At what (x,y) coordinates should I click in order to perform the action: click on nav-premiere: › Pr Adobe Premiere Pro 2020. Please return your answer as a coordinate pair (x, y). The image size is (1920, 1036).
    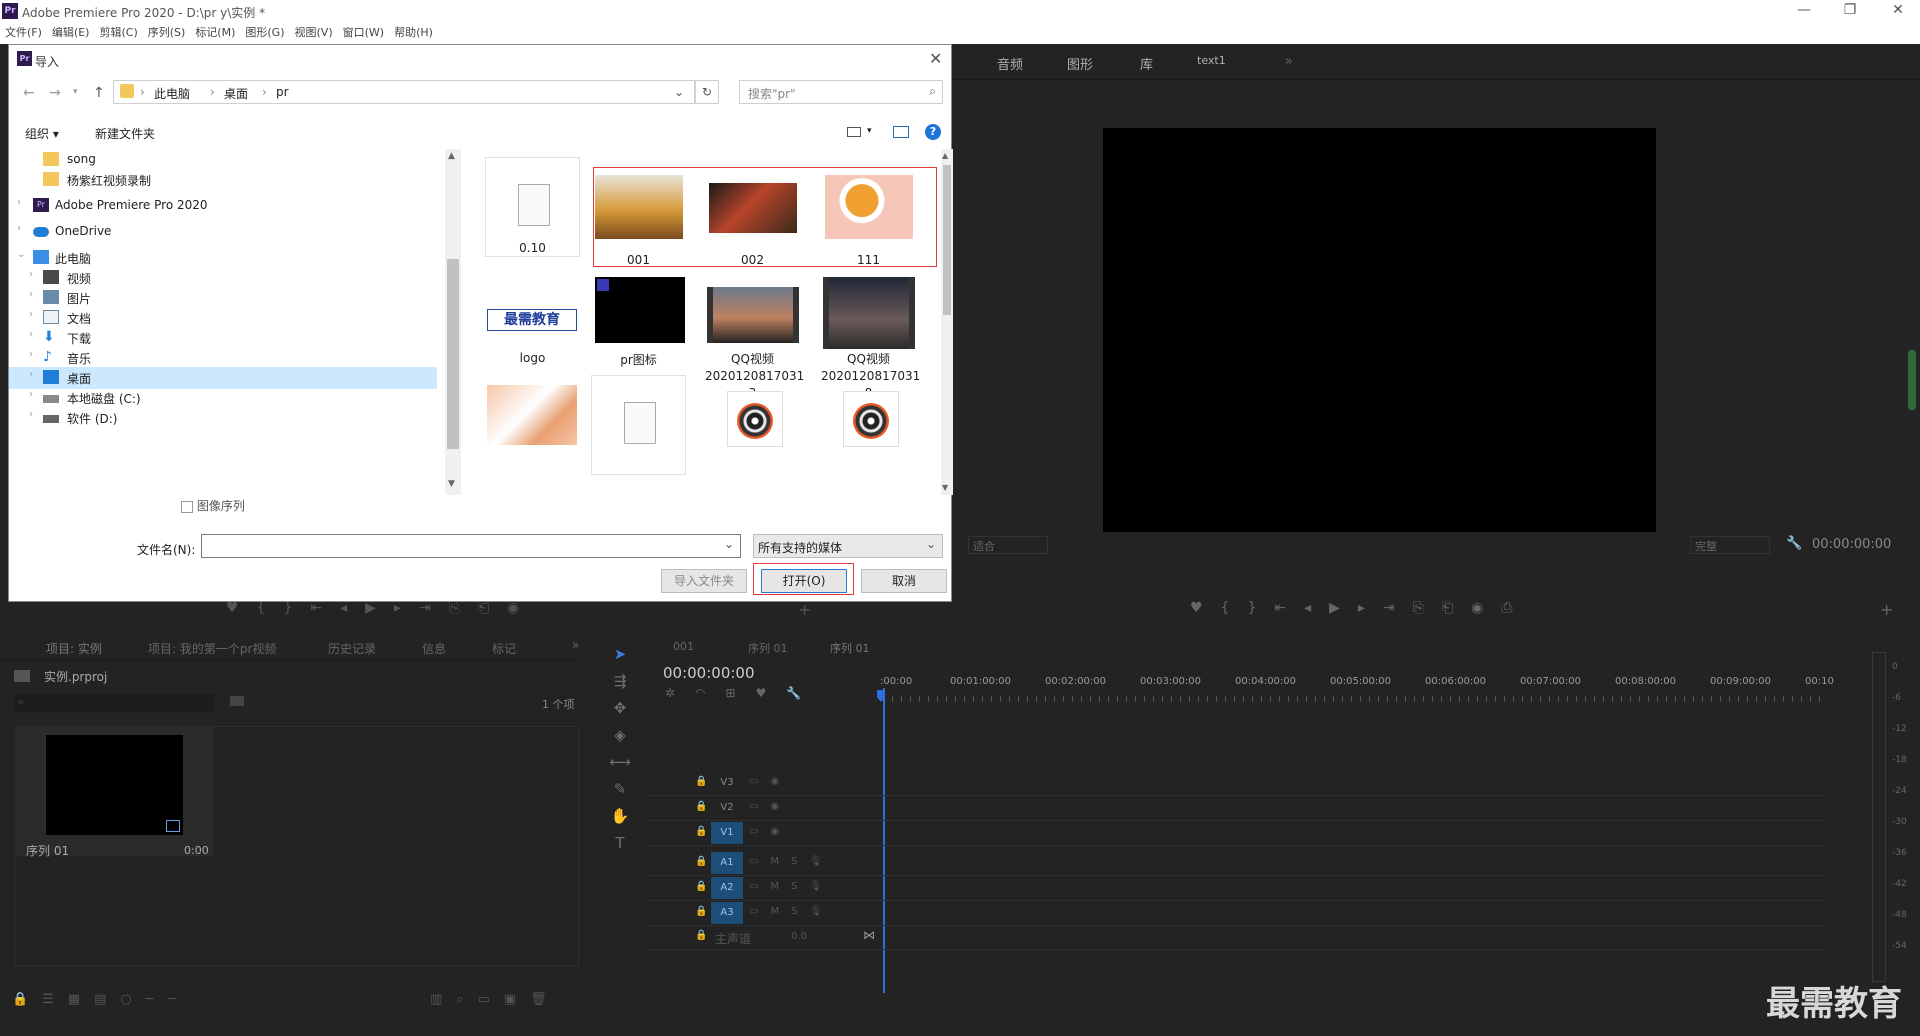
    Looking at the image, I should click on (223, 206).